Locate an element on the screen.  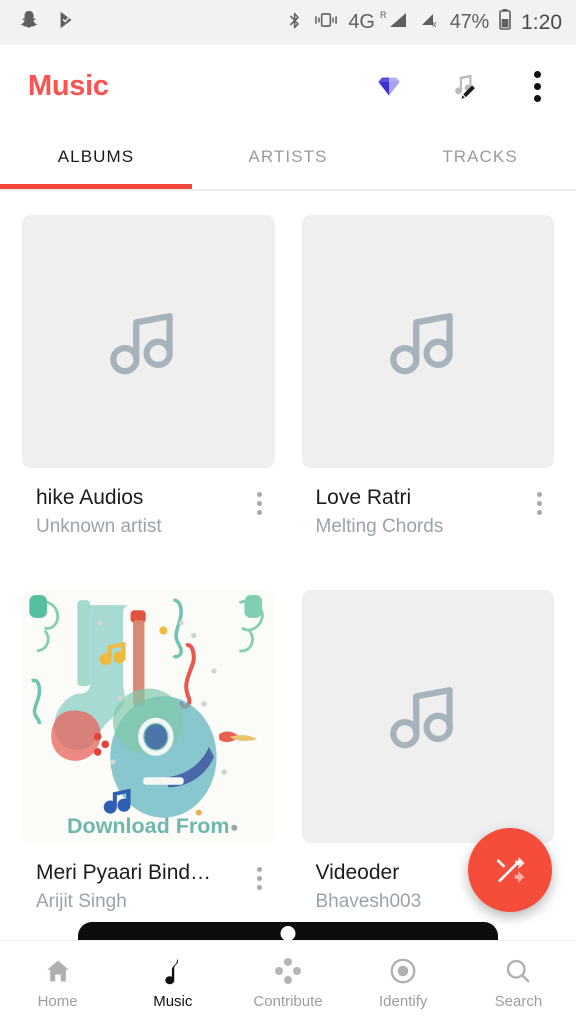
artwork-caption: Download From is located at coordinates (148, 826).